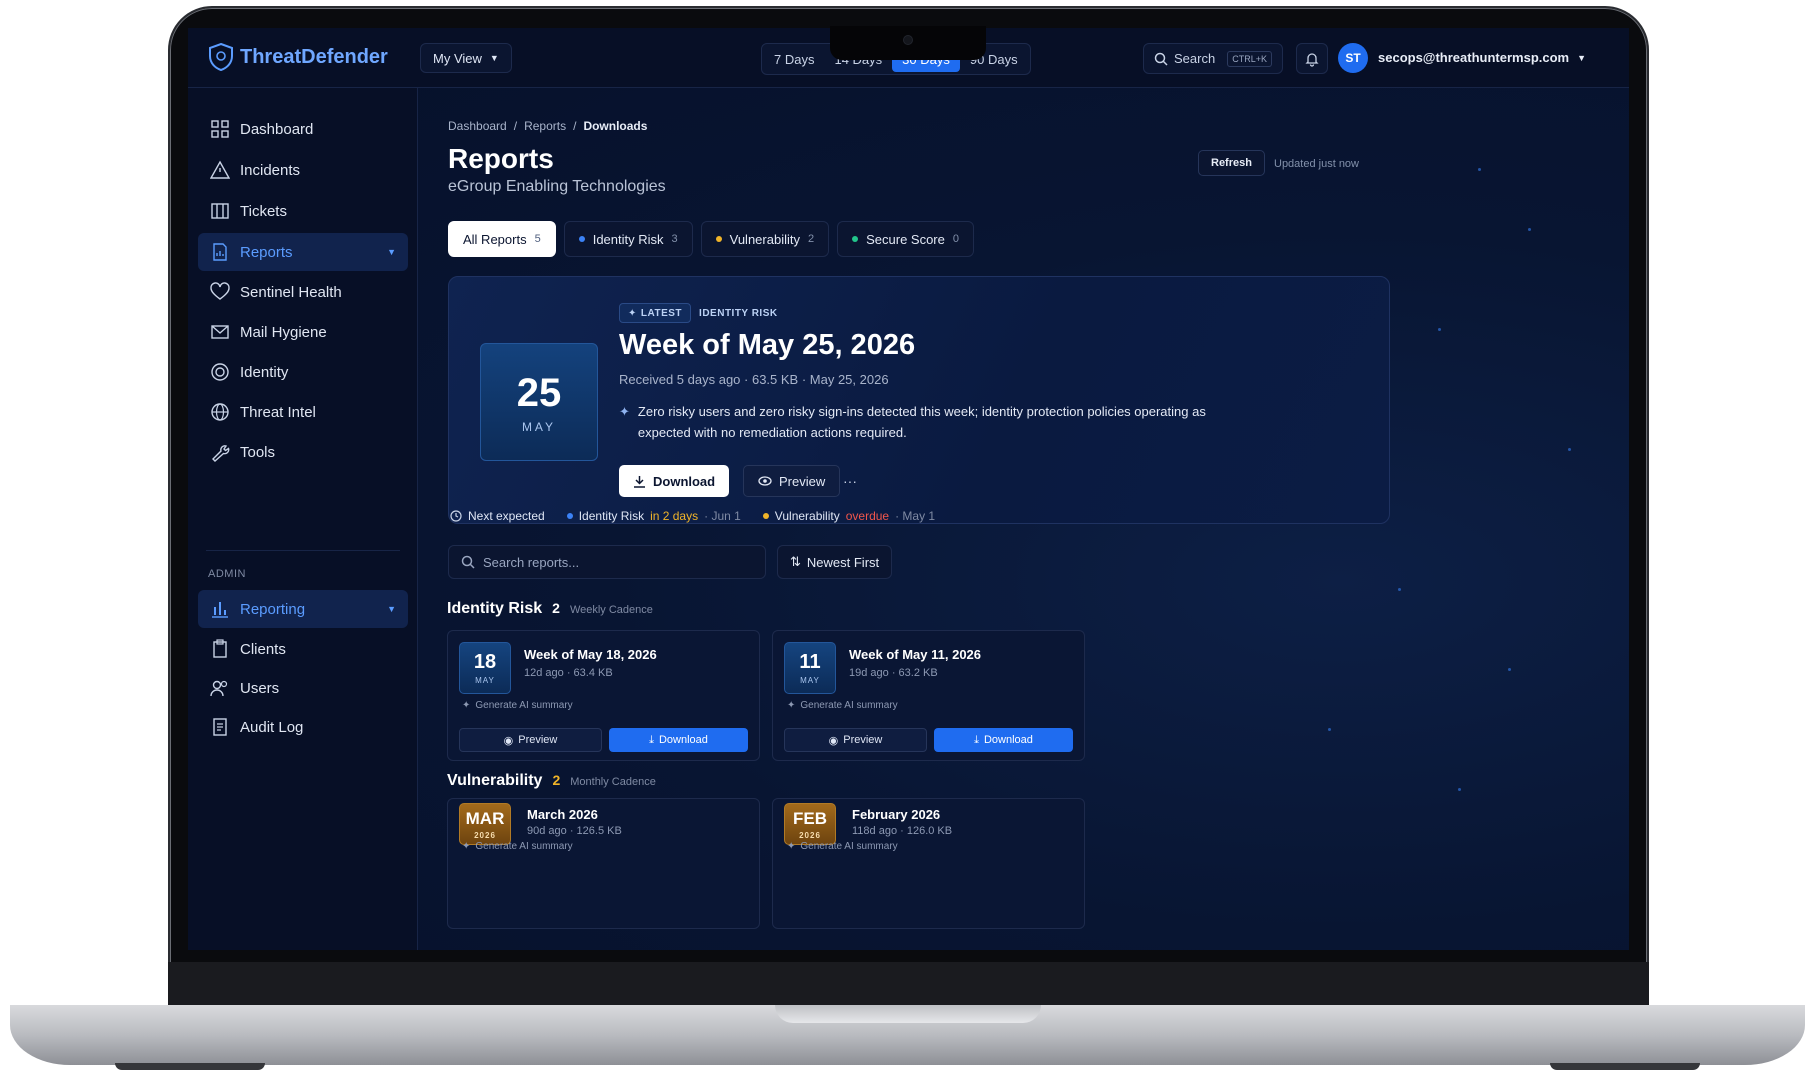 The height and width of the screenshot is (1080, 1815). I want to click on global-search-button: Search CTRL+K, so click(1213, 58).